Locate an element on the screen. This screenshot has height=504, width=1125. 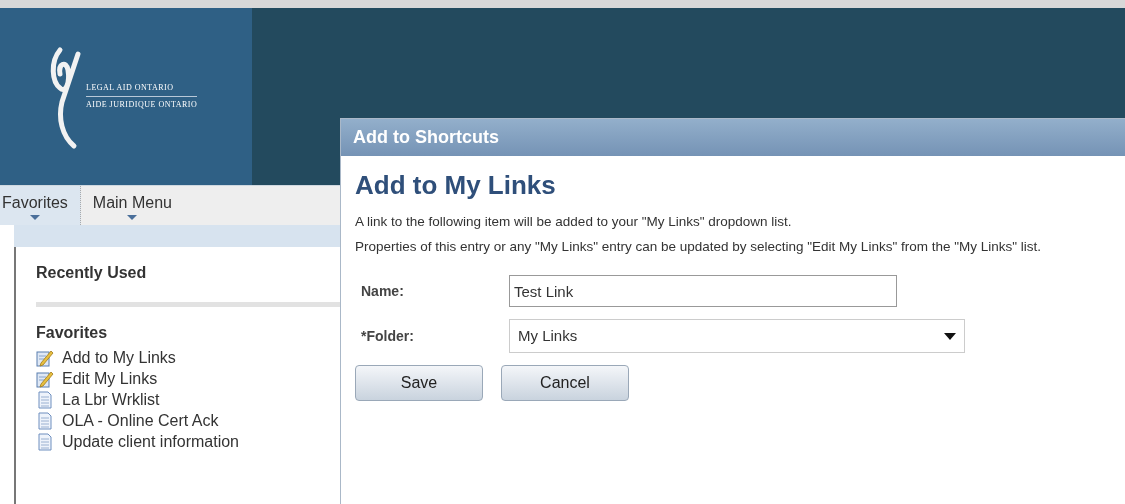
dialog-title: Add to Shortcuts is located at coordinates (426, 137).